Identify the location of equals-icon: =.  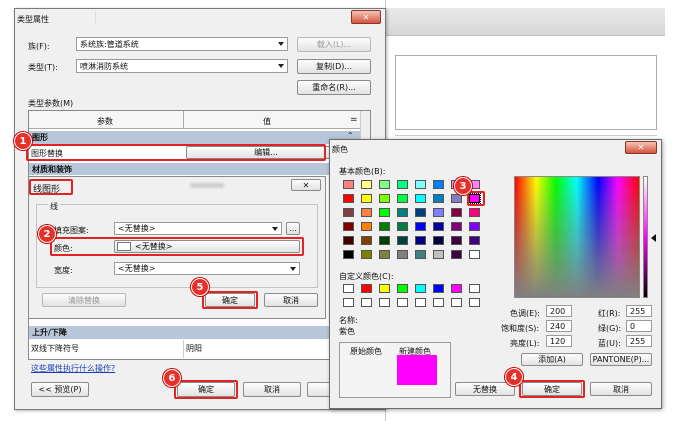
(354, 120).